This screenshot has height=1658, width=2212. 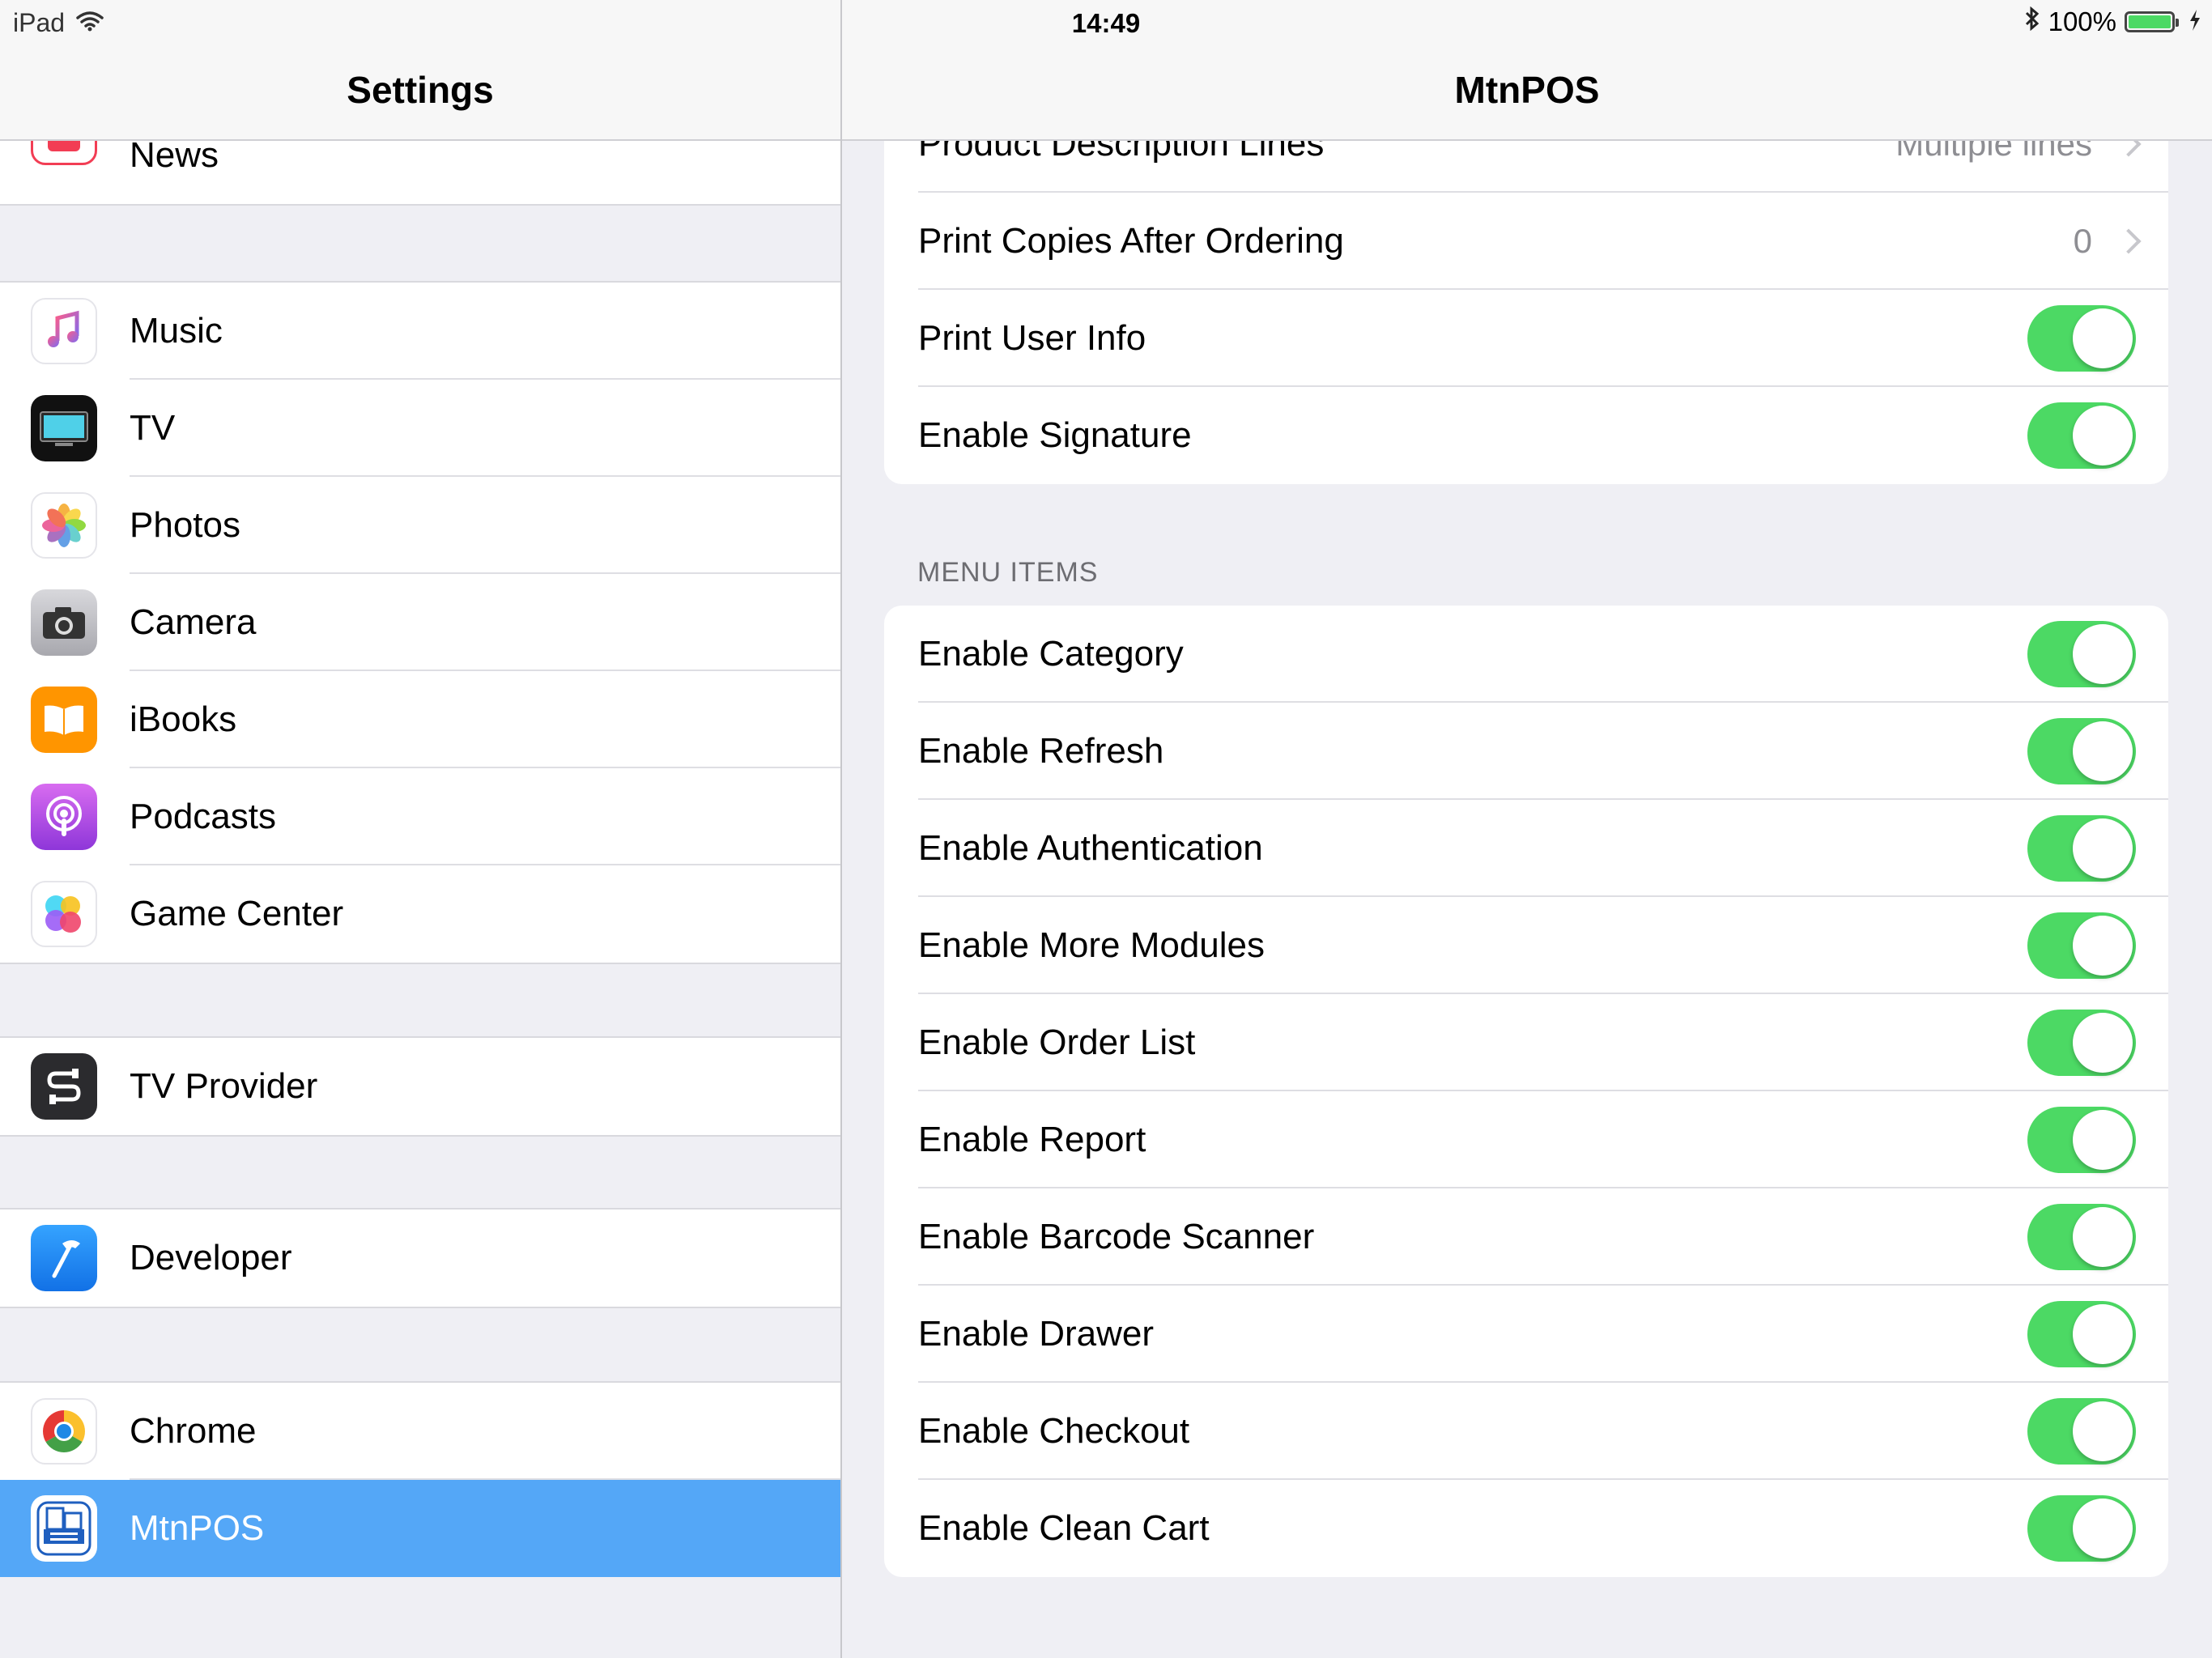 What do you see at coordinates (198, 1528) in the screenshot?
I see `sidebar-item-label: MtnPOS` at bounding box center [198, 1528].